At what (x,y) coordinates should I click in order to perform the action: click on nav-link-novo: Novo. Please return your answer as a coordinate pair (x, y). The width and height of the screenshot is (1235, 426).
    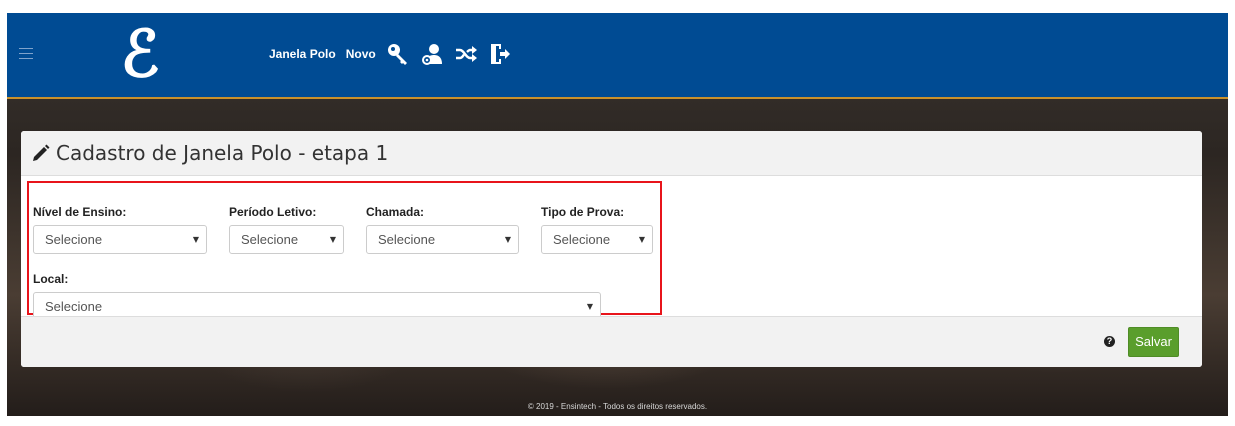
    Looking at the image, I should click on (361, 54).